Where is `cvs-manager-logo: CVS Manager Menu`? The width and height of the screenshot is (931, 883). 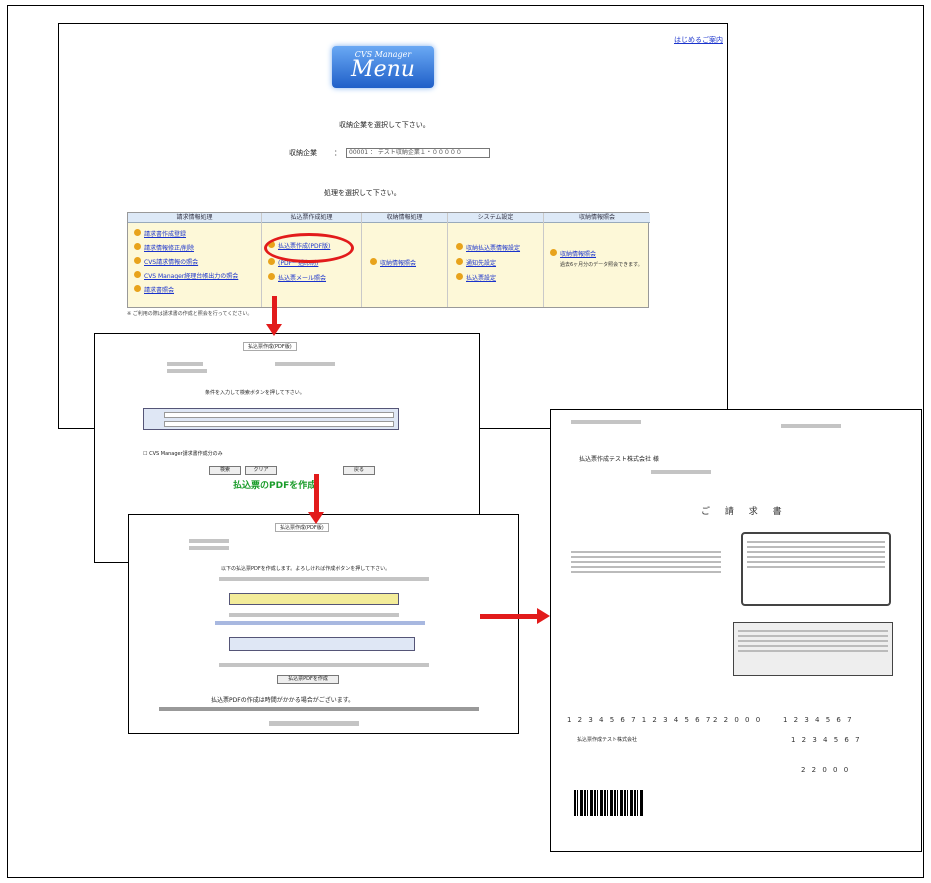 cvs-manager-logo: CVS Manager Menu is located at coordinates (383, 67).